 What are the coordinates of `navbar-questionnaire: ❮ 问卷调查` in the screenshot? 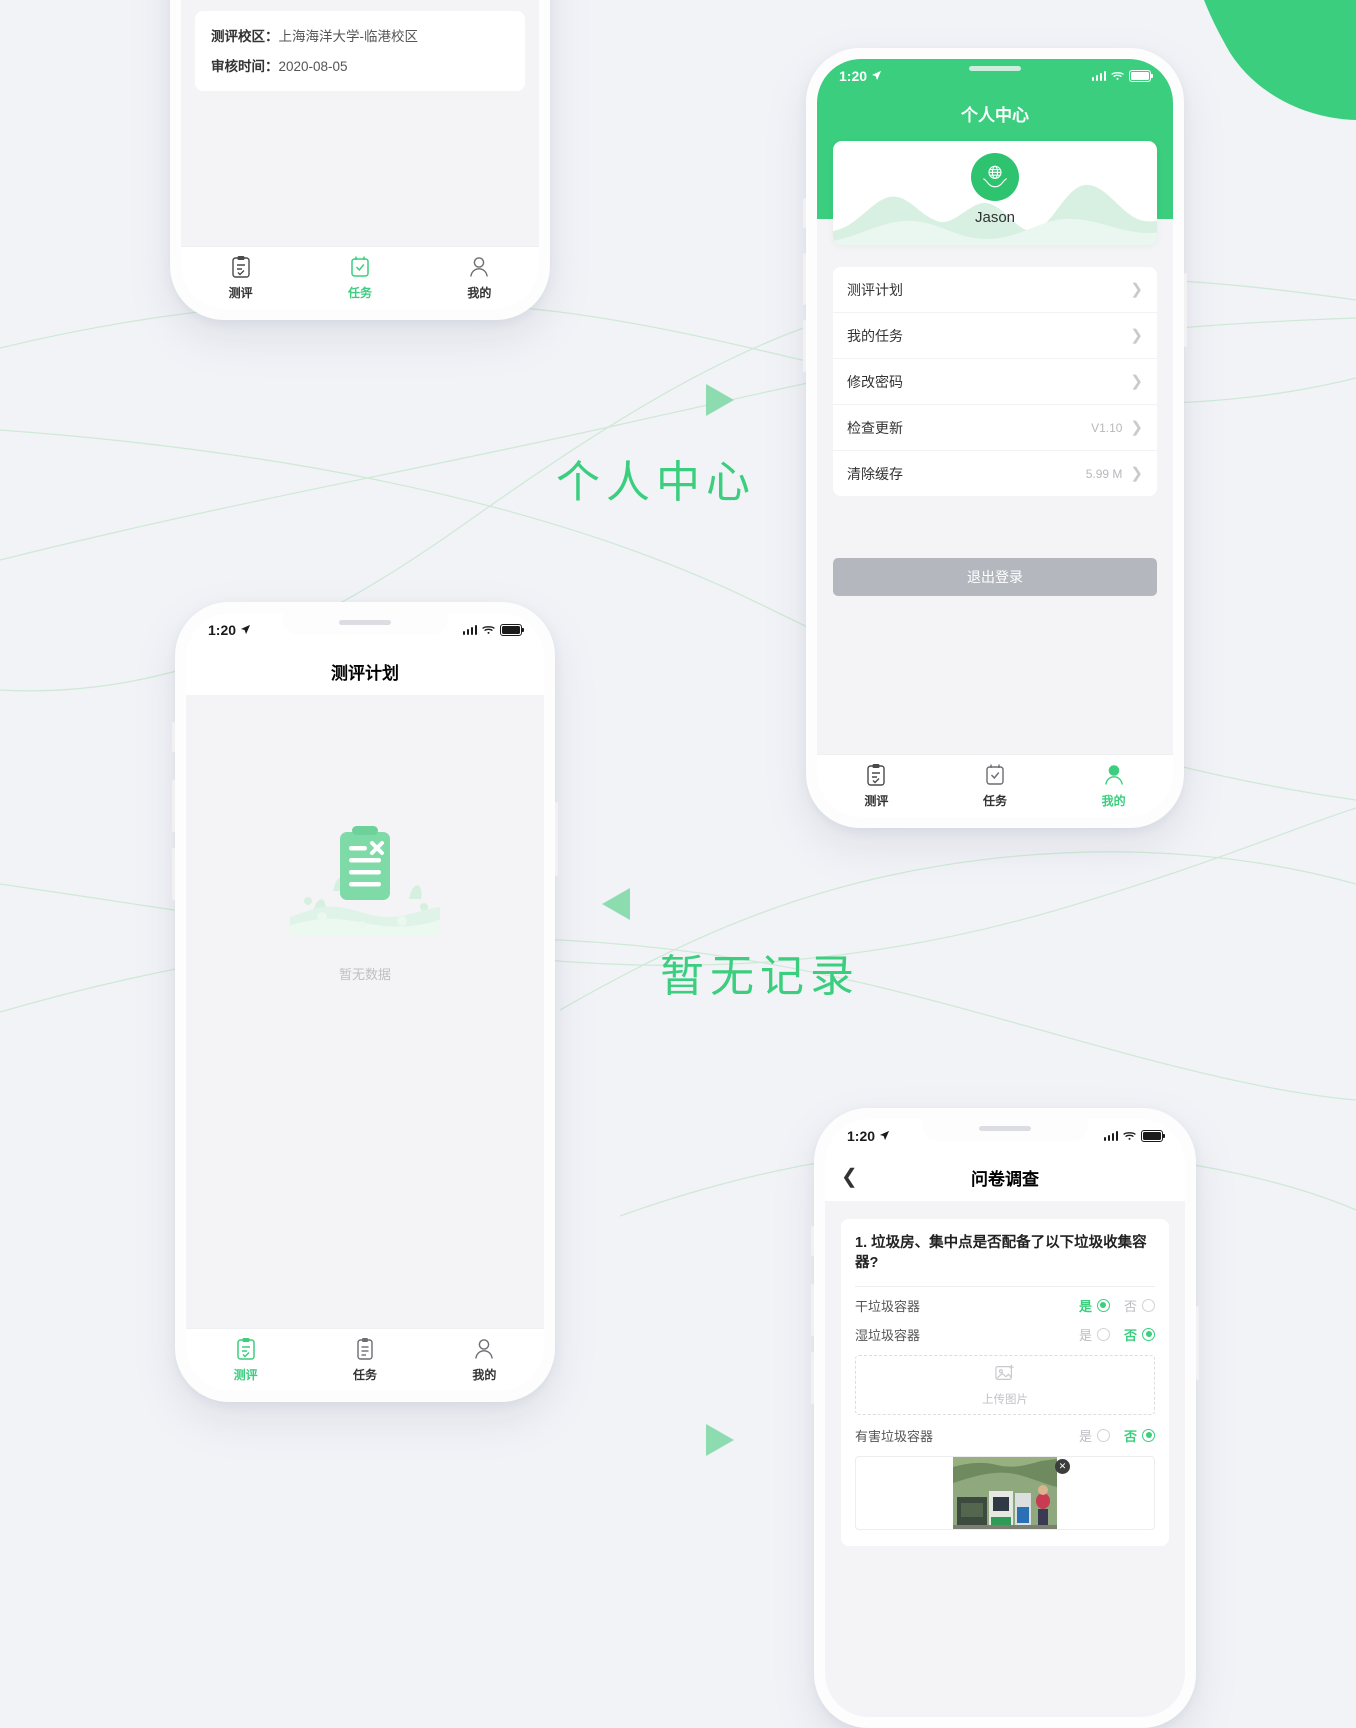 It's located at (1005, 1177).